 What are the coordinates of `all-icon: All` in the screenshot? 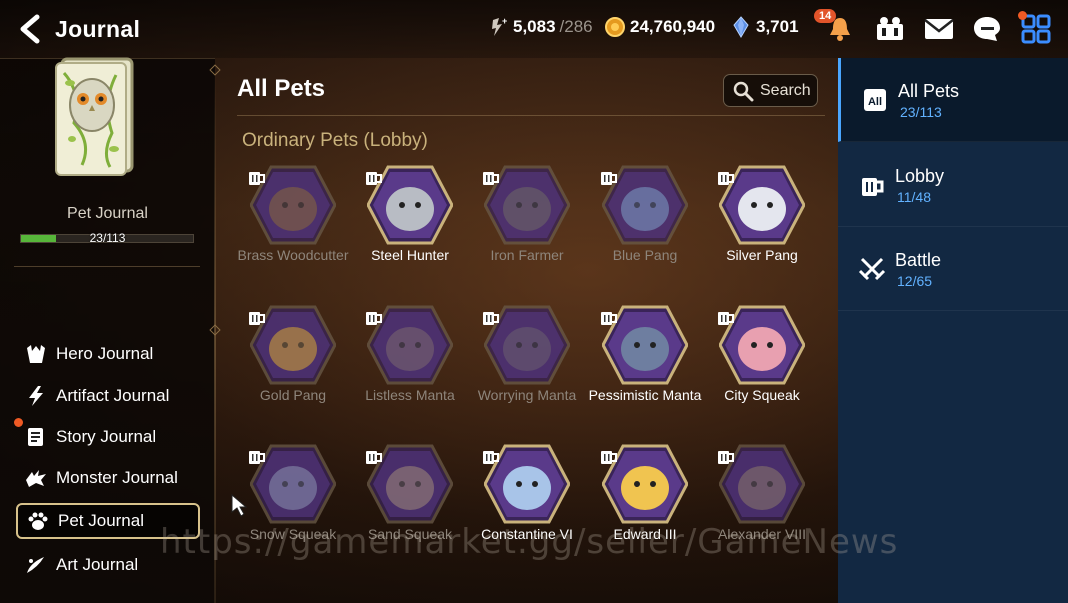 It's located at (875, 100).